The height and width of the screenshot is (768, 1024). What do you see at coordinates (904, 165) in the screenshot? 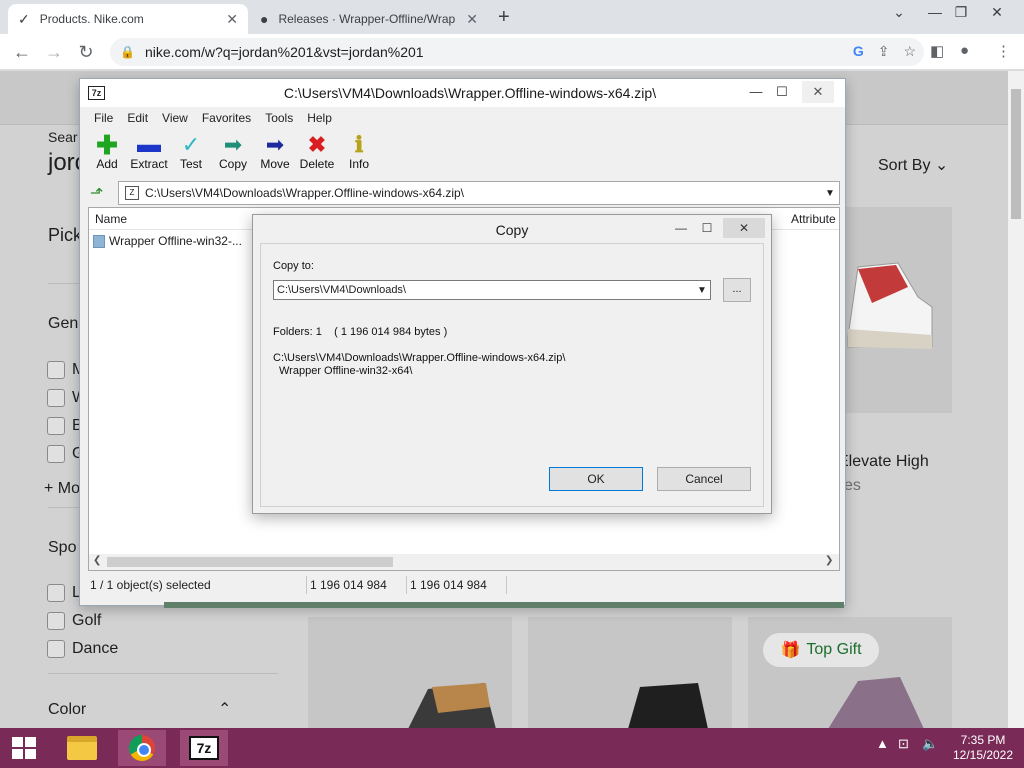
I see `sort-by-label: Sort By` at bounding box center [904, 165].